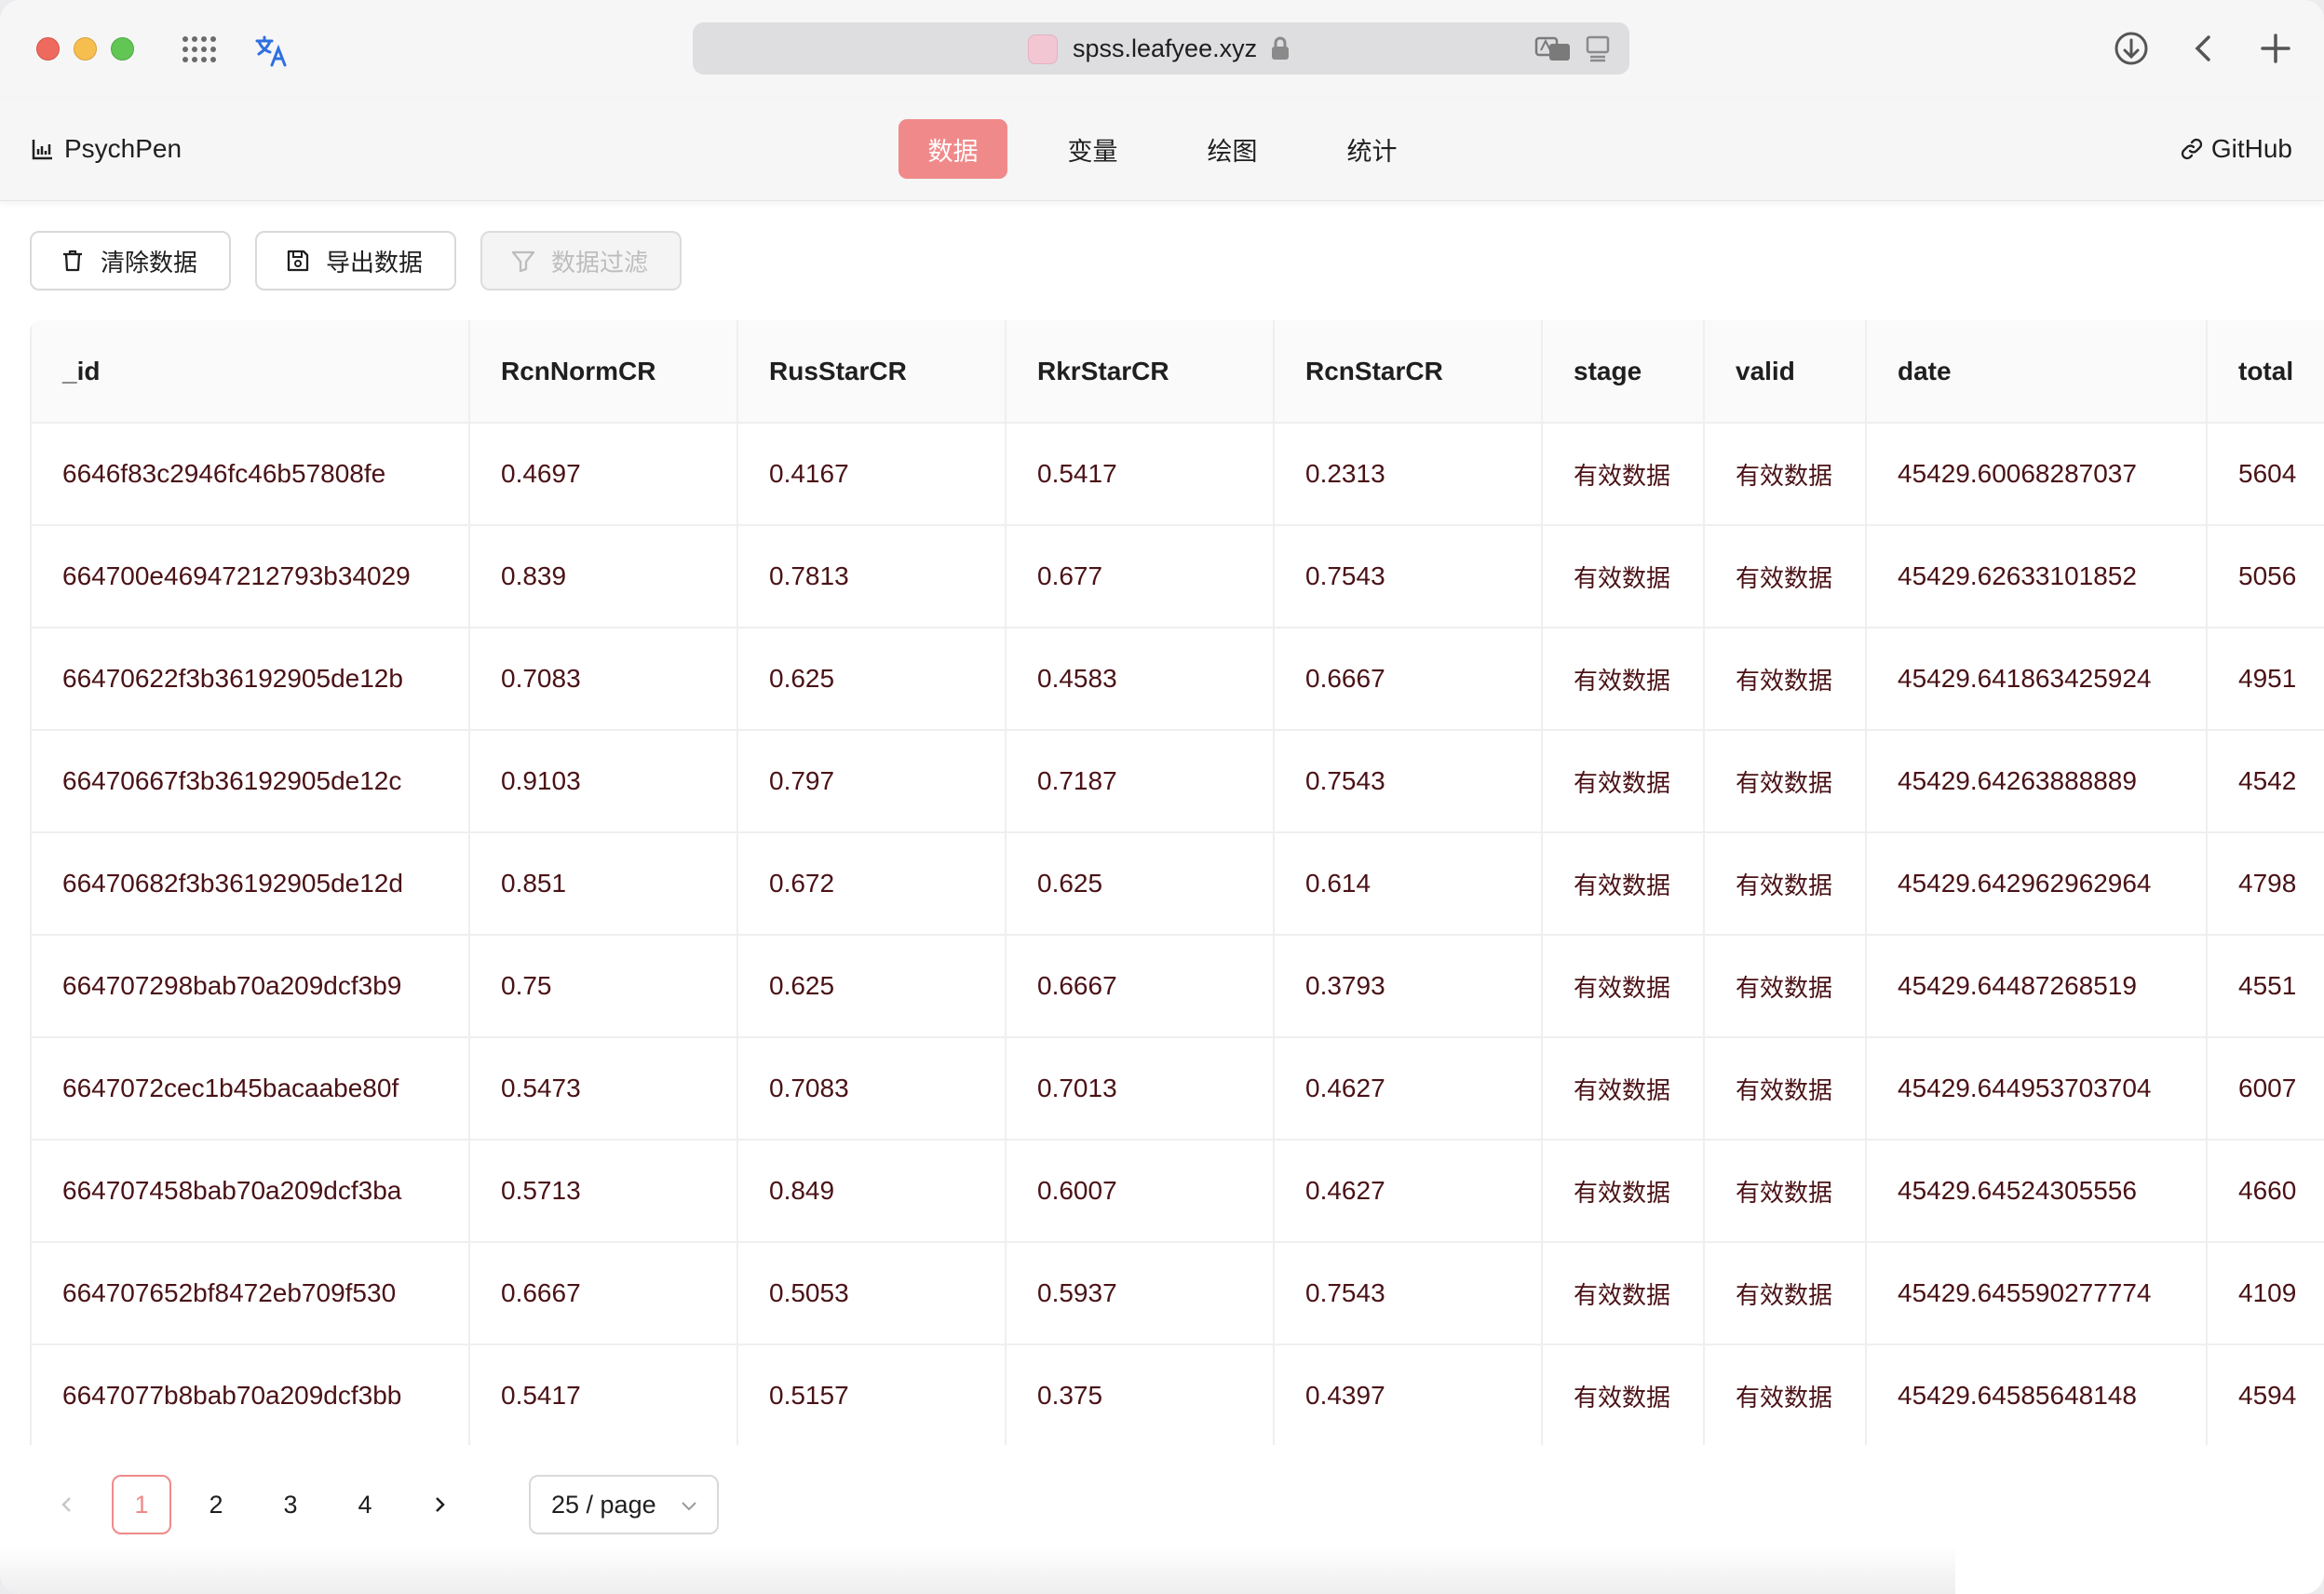  Describe the element at coordinates (1140, 576) in the screenshot. I see `table-cell: 0.677` at that location.